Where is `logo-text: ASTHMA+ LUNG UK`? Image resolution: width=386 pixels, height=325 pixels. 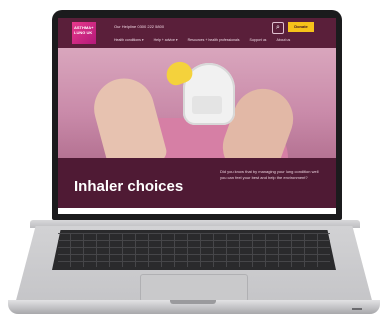 logo-text: ASTHMA+ LUNG UK is located at coordinates (84, 30).